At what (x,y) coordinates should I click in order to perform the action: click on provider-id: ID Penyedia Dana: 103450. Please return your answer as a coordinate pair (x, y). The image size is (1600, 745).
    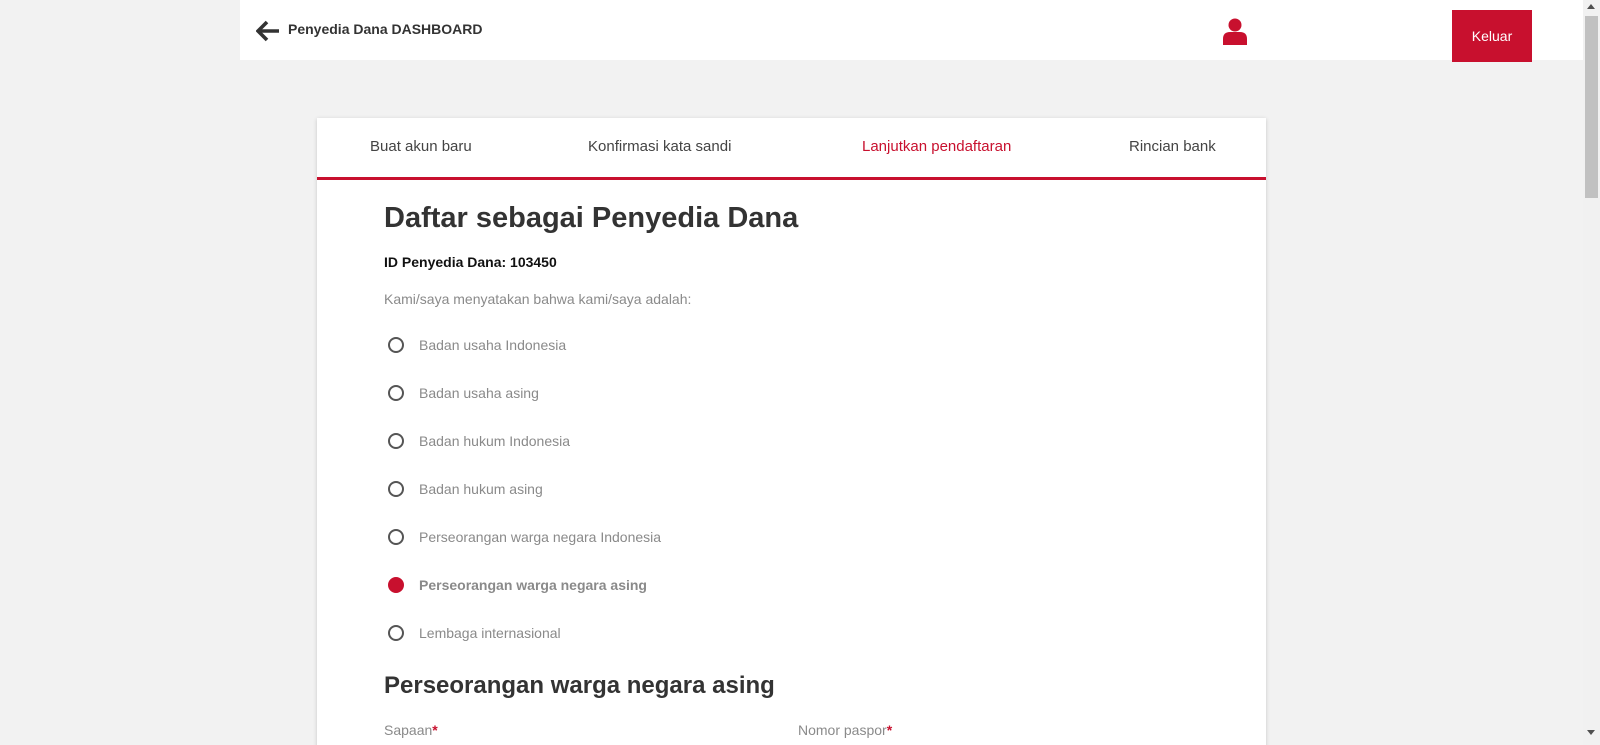
    Looking at the image, I should click on (470, 262).